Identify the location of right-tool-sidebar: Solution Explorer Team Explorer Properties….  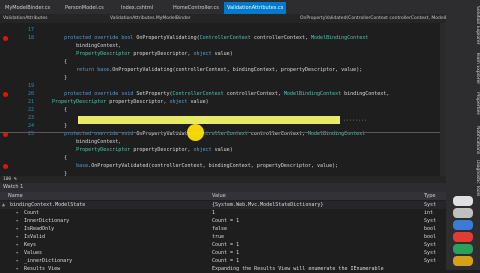
(463, 135).